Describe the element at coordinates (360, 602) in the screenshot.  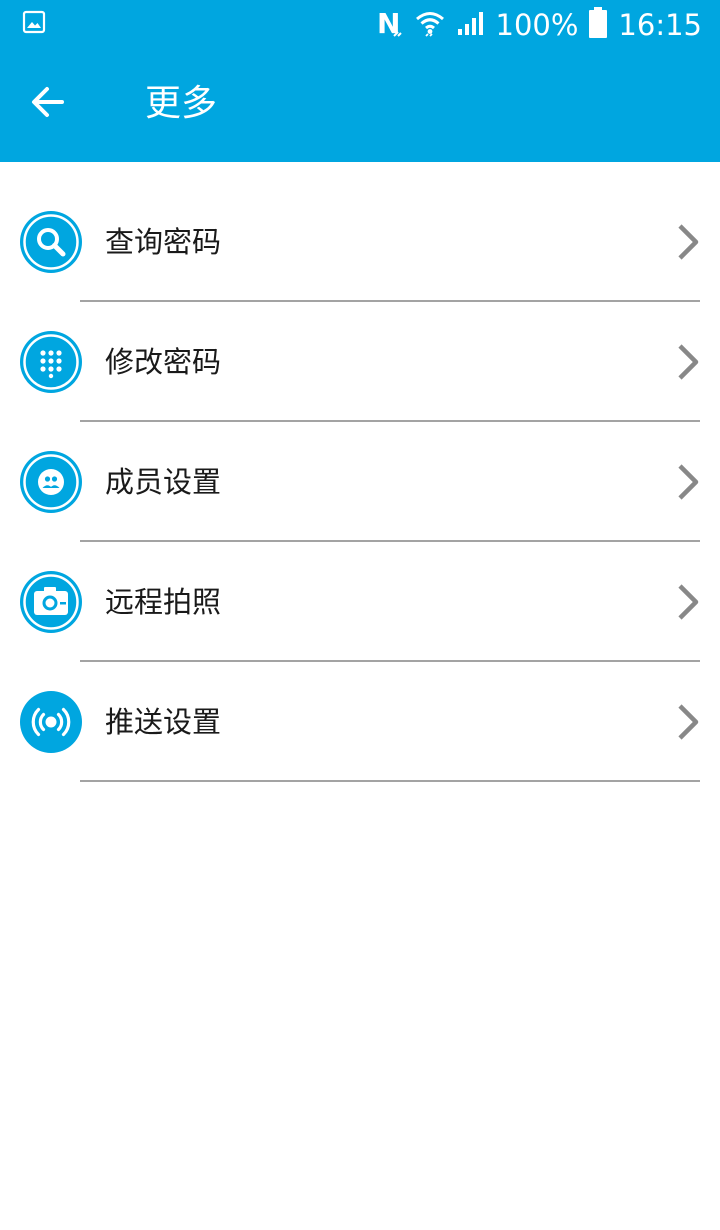
I see `menu-item-remote-photo: 远程拍照` at that location.